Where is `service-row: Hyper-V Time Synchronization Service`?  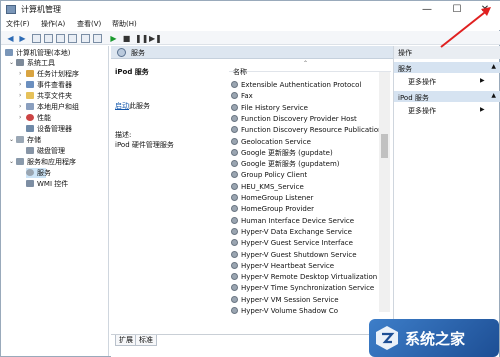
service-row: Hyper-V Time Synchronization Service is located at coordinates (304, 288).